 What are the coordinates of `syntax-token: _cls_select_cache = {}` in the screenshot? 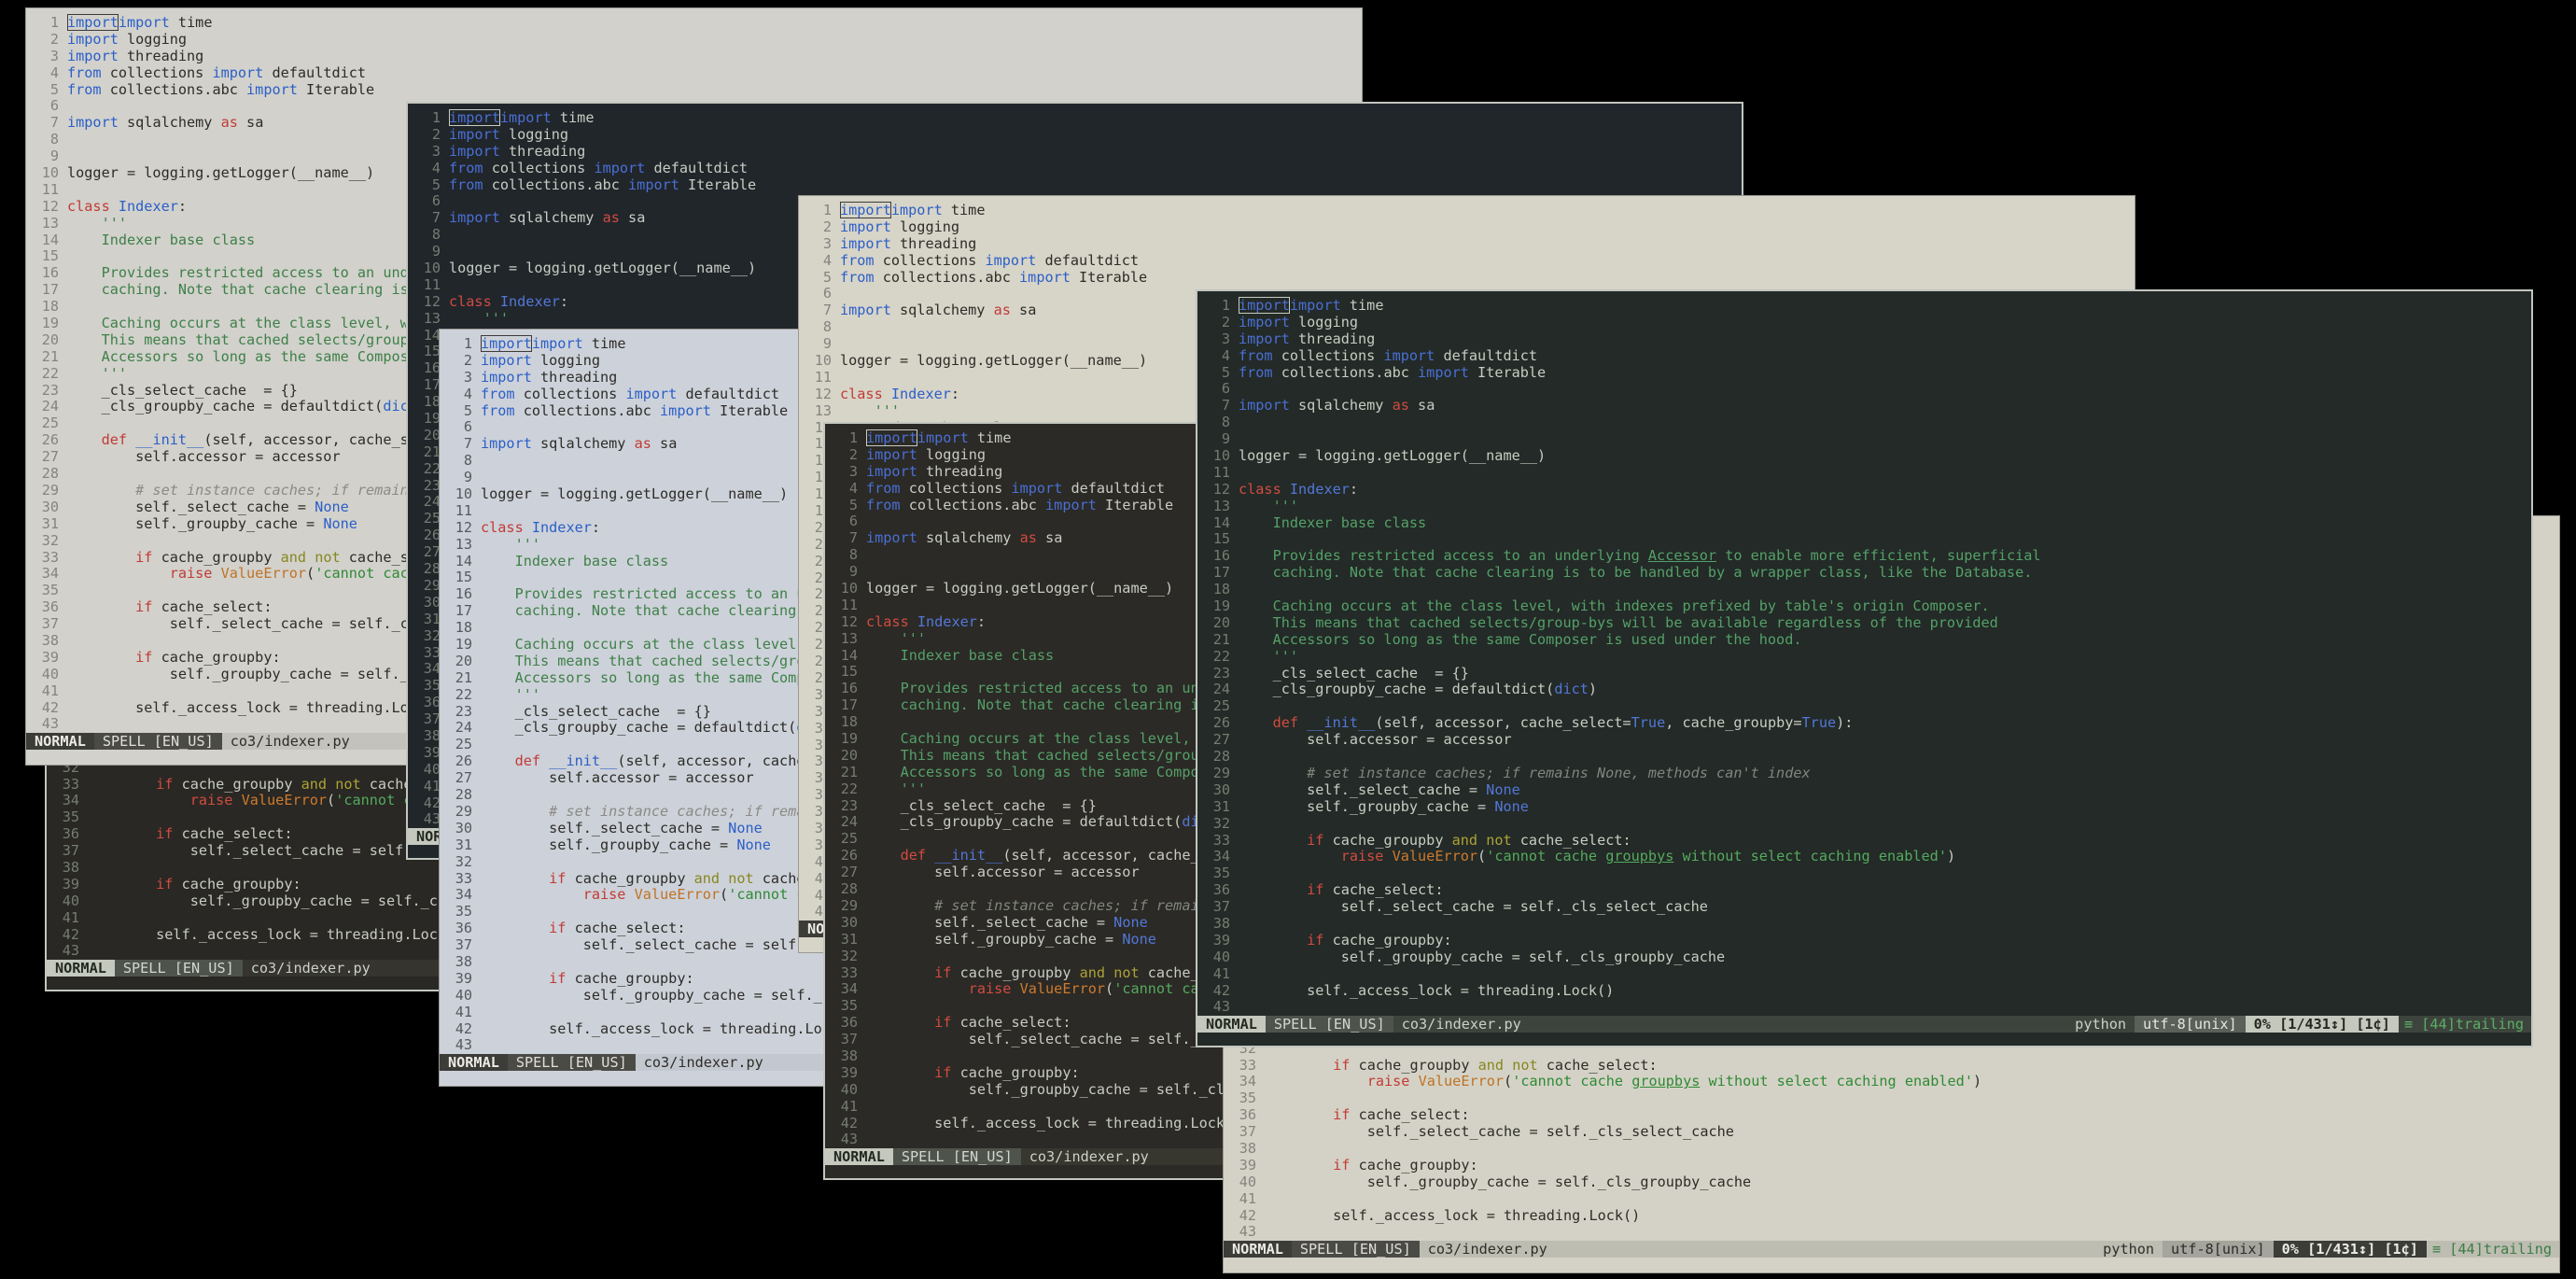 It's located at (596, 711).